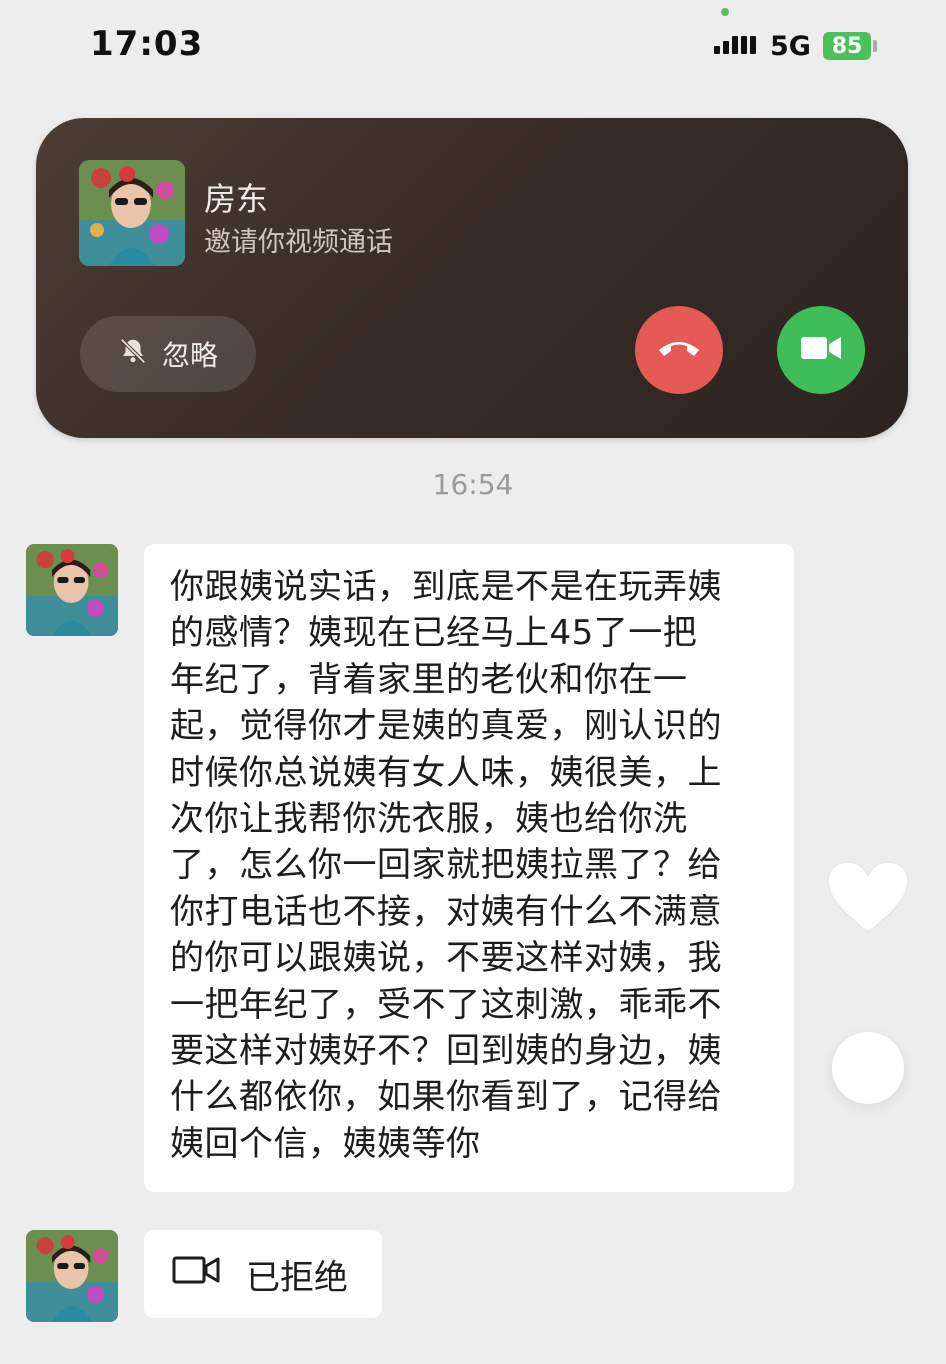  Describe the element at coordinates (446, 772) in the screenshot. I see `message-line: 时候你总说姨有女人味，姨很美，上` at that location.